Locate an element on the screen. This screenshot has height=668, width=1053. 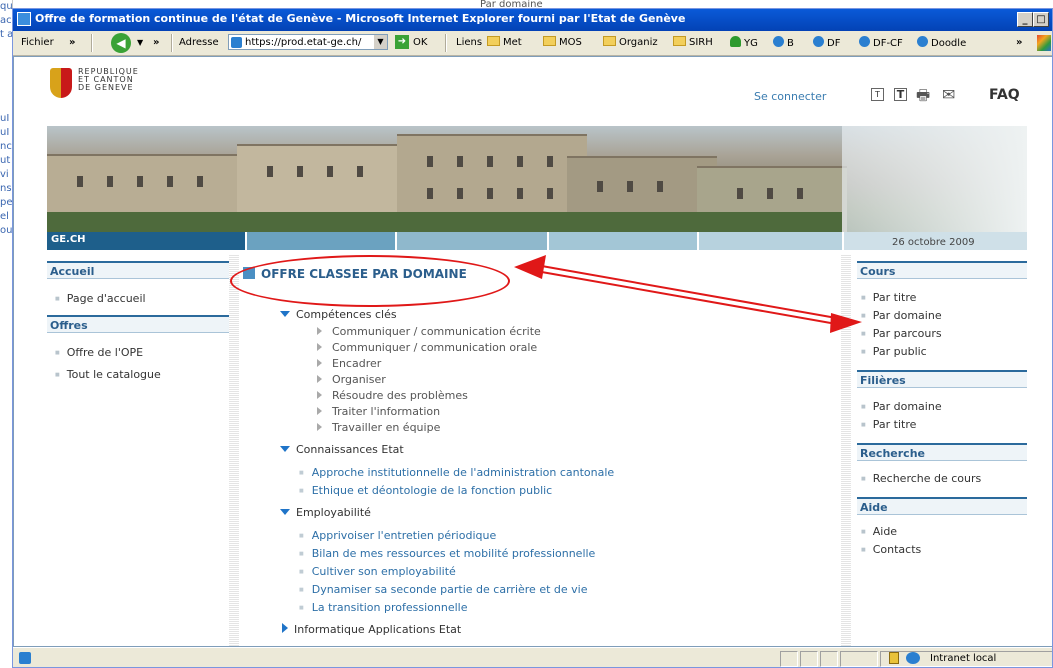
status-cell is located at coordinates (789, 659).